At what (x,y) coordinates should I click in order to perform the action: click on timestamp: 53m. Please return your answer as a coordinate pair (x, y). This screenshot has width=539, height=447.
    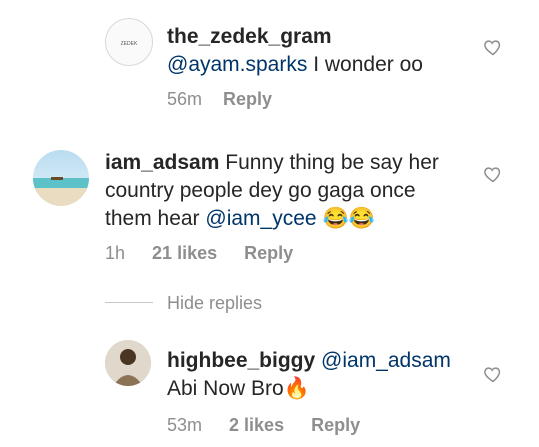
    Looking at the image, I should click on (185, 425).